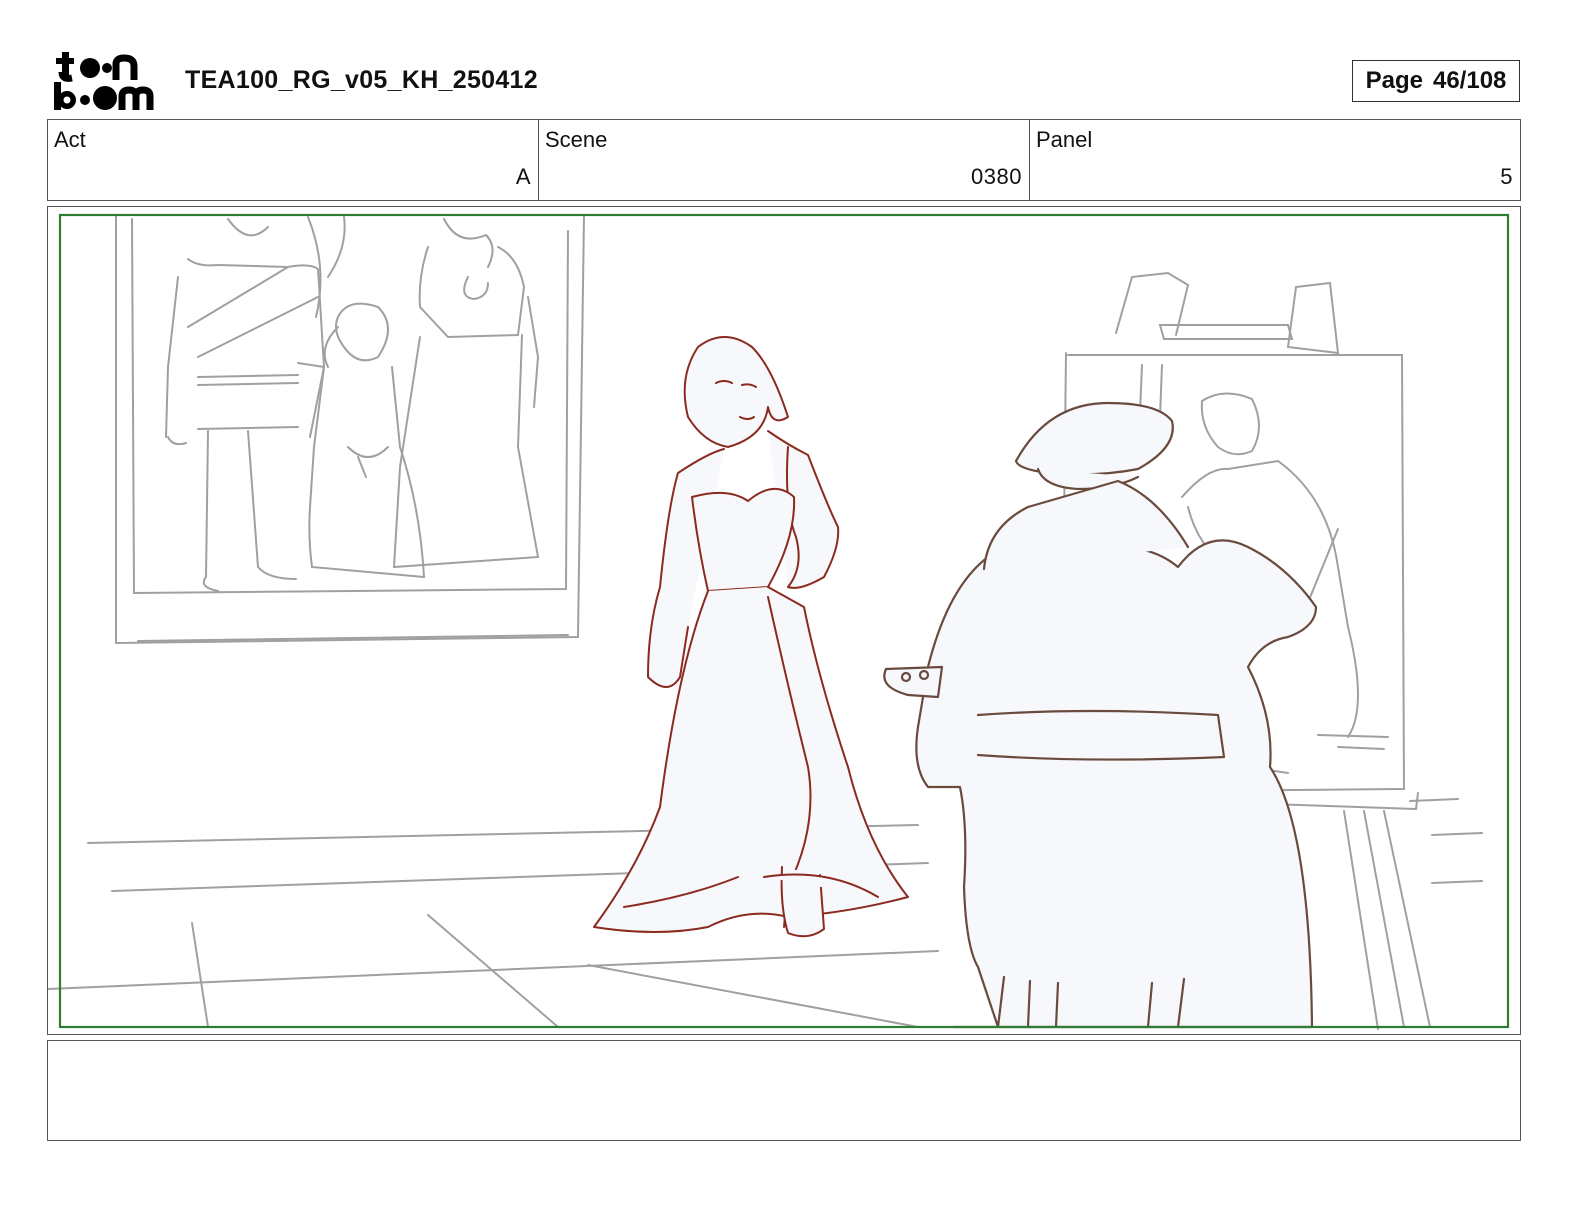 This screenshot has height=1224, width=1584. I want to click on scene-label: Scene, so click(576, 139).